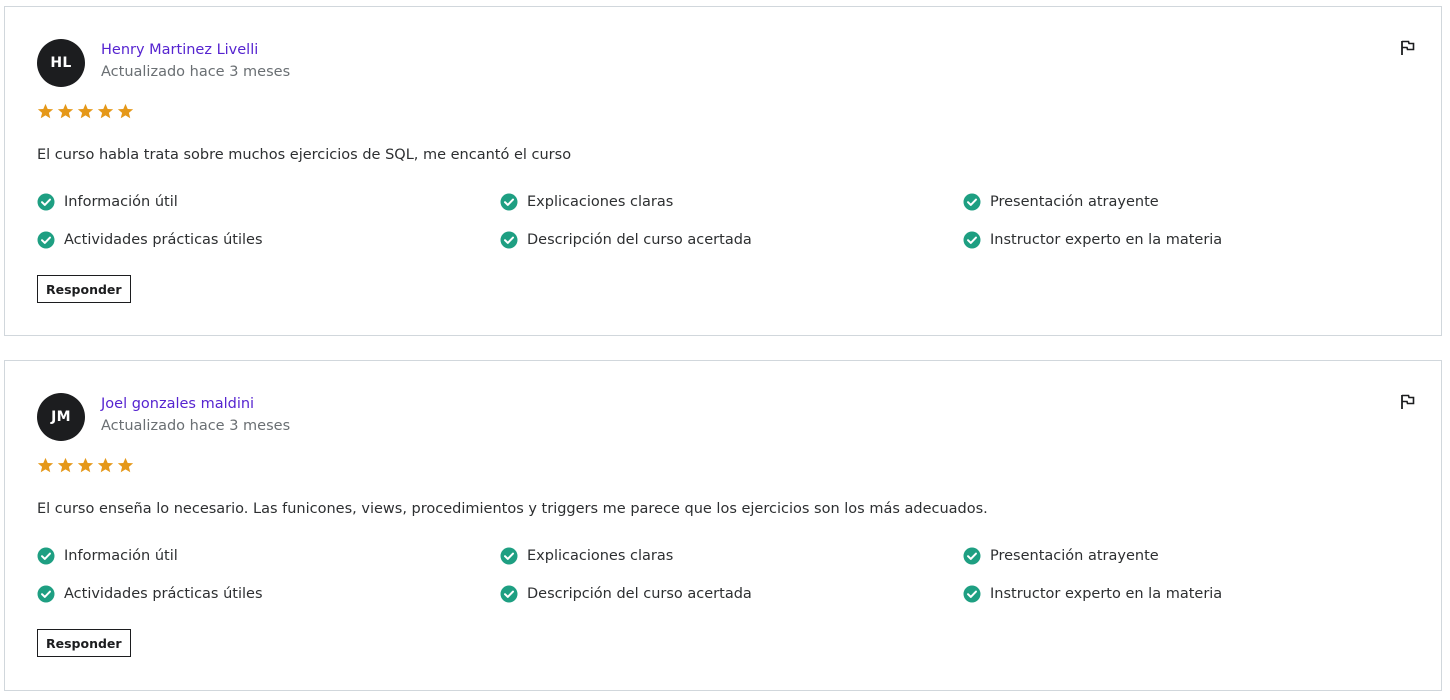  I want to click on avatar: HL, so click(61, 63).